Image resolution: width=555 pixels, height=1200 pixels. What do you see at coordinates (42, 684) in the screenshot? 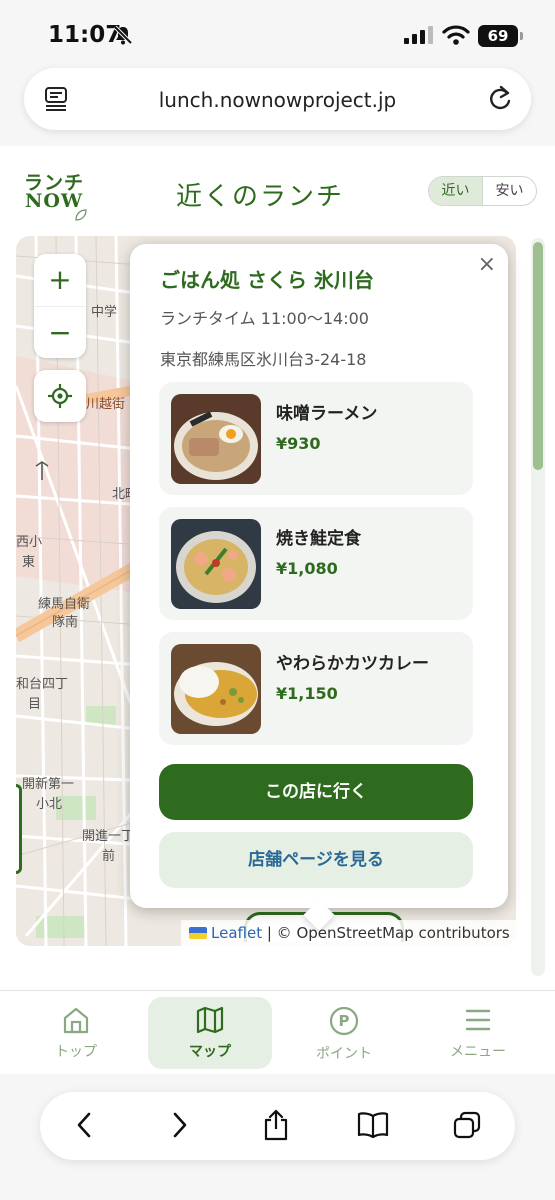
I see `map-label: 和台四丁` at bounding box center [42, 684].